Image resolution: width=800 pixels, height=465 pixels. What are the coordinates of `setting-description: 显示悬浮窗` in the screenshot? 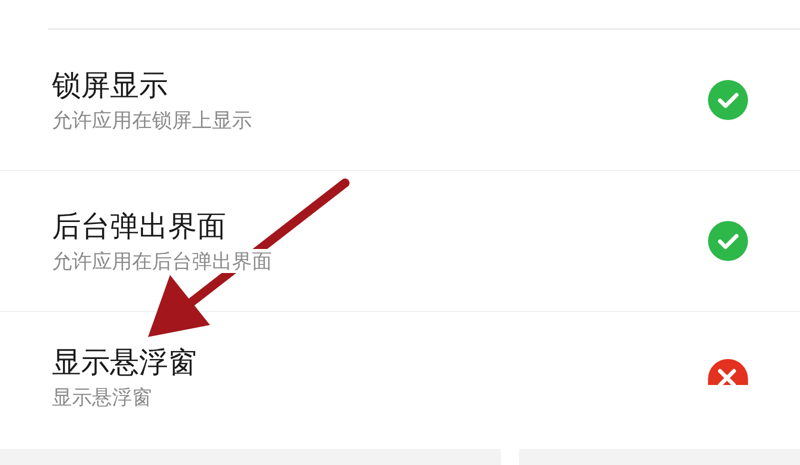 It's located at (102, 397).